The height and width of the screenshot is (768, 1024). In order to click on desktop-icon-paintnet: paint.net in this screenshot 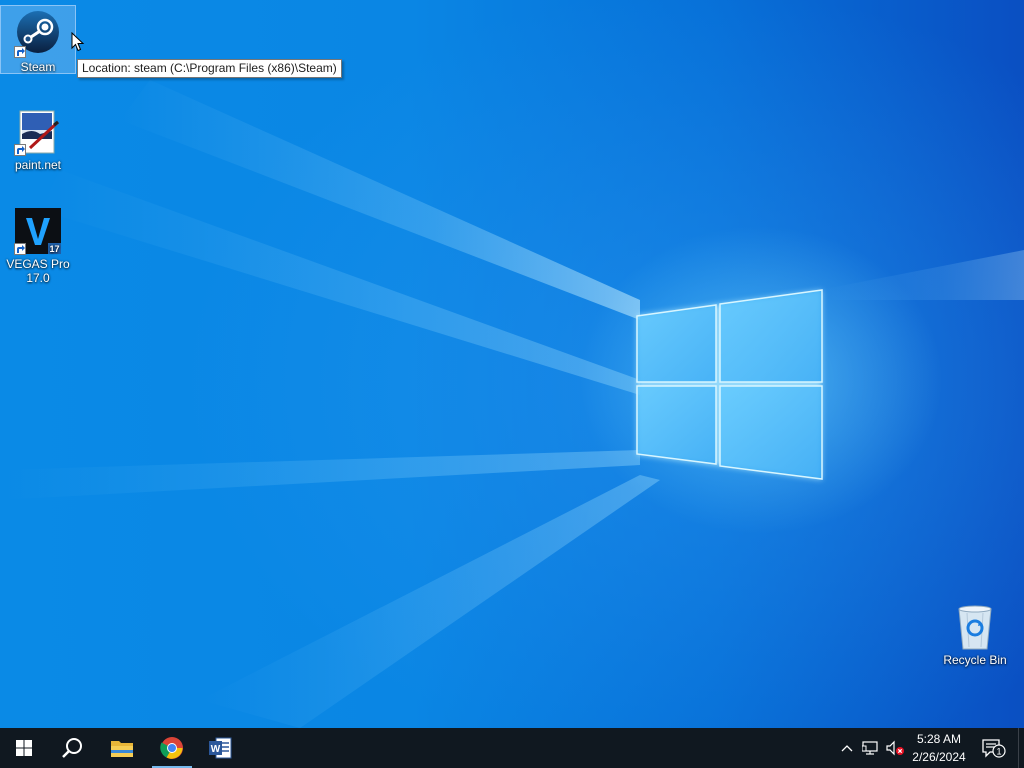, I will do `click(38, 138)`.